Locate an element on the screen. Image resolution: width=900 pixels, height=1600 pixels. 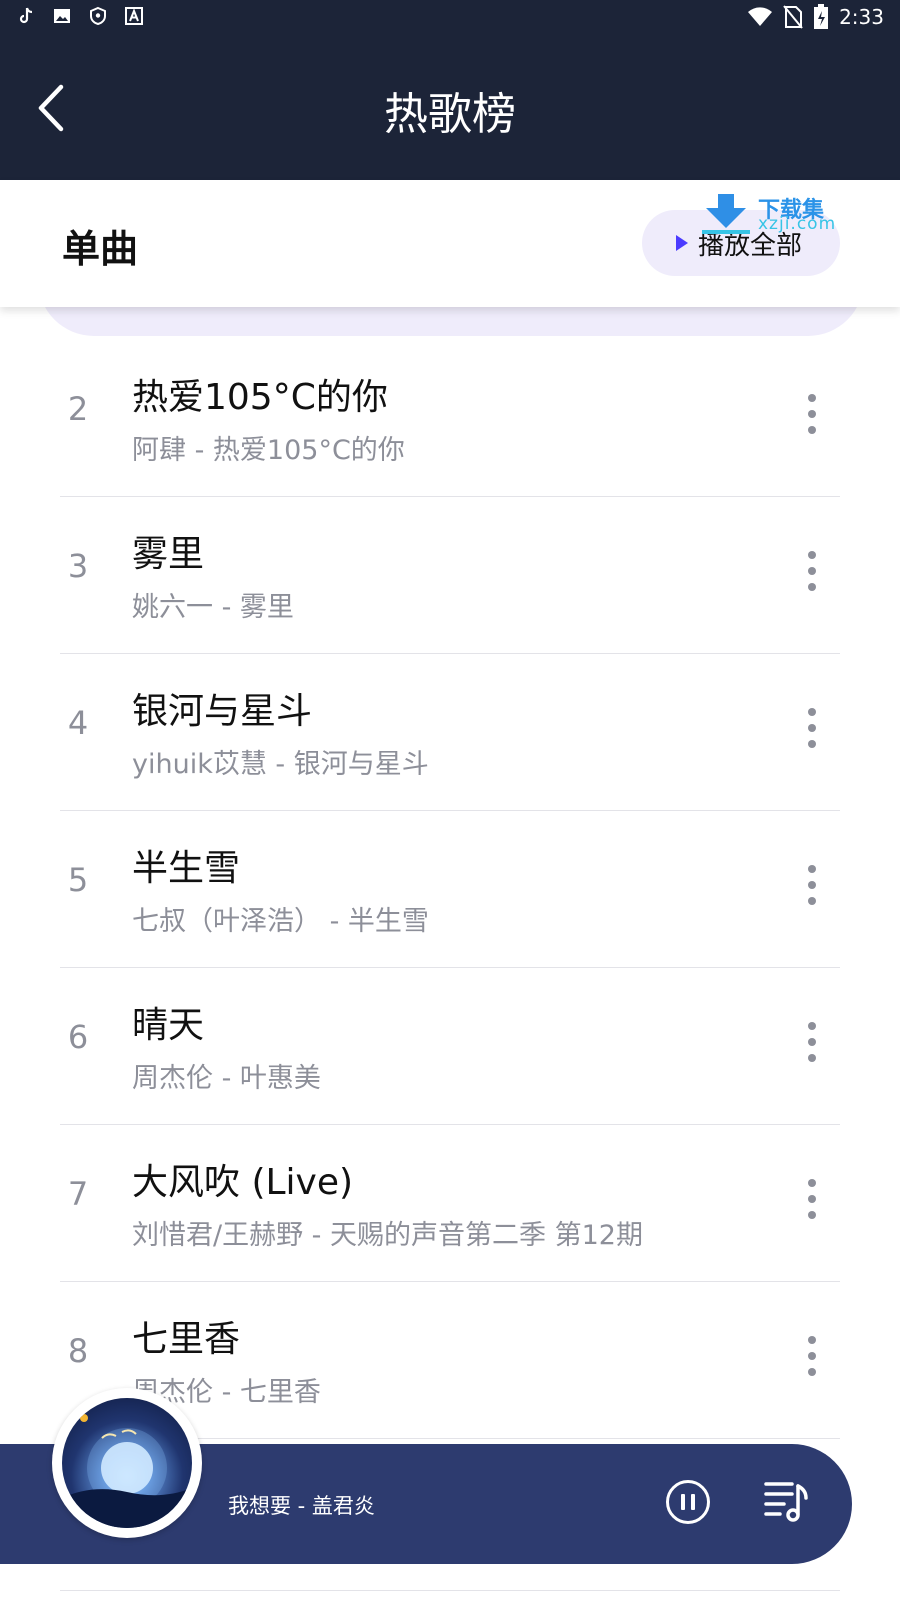
song-title: 热爱105°C的你 is located at coordinates (260, 397).